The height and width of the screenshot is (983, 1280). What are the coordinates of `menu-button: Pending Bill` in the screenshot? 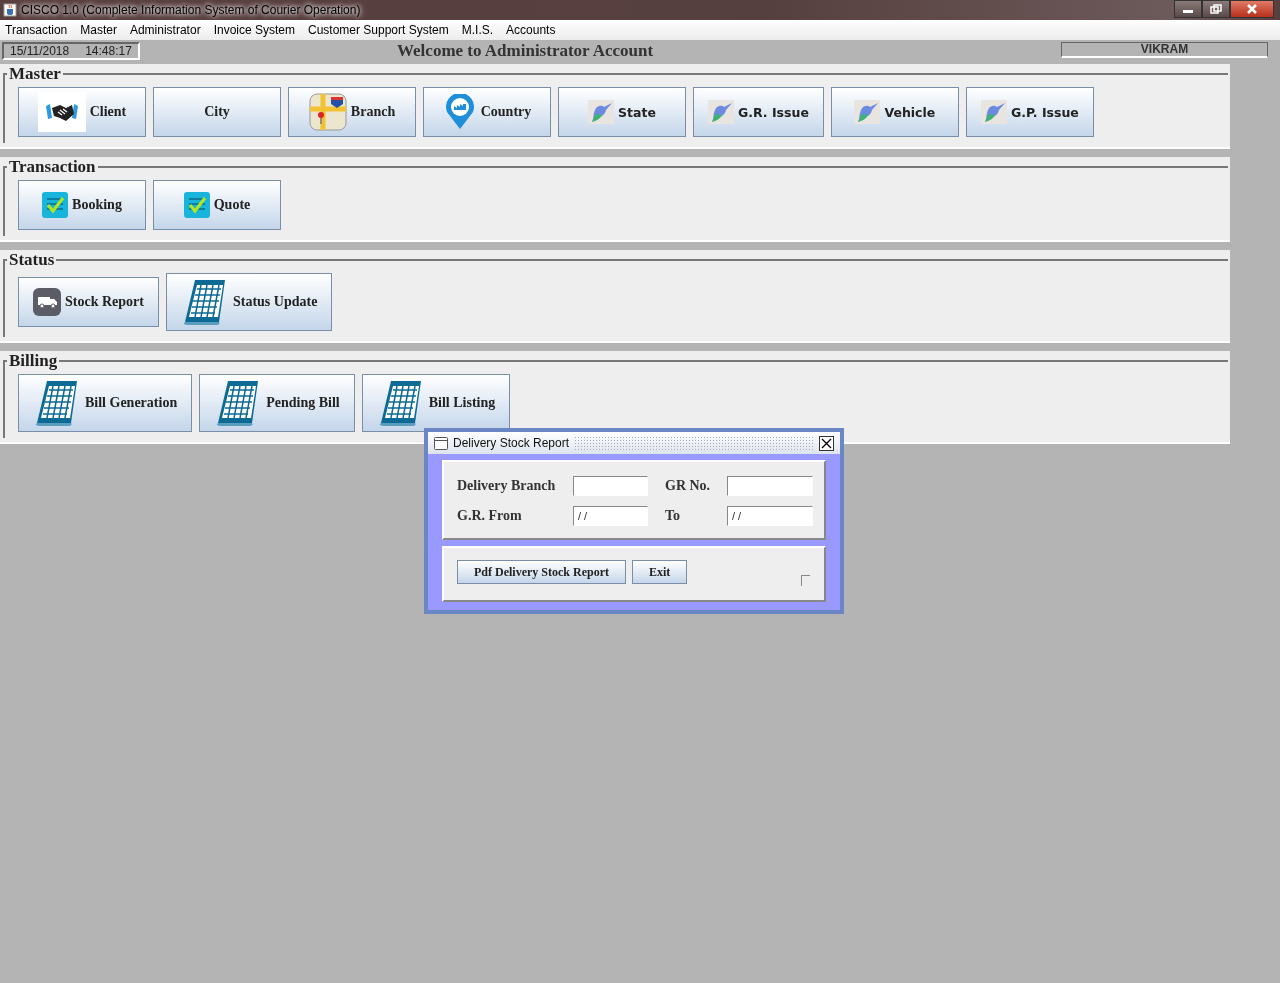 It's located at (277, 403).